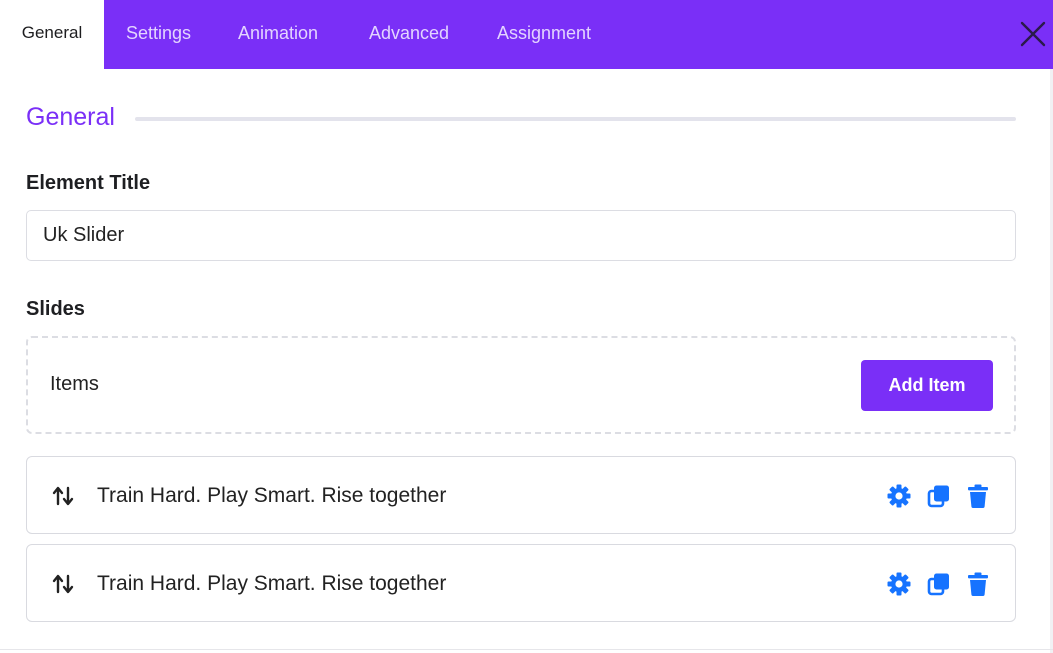 The width and height of the screenshot is (1053, 653). Describe the element at coordinates (158, 34) in the screenshot. I see `tab-settings: Settings` at that location.